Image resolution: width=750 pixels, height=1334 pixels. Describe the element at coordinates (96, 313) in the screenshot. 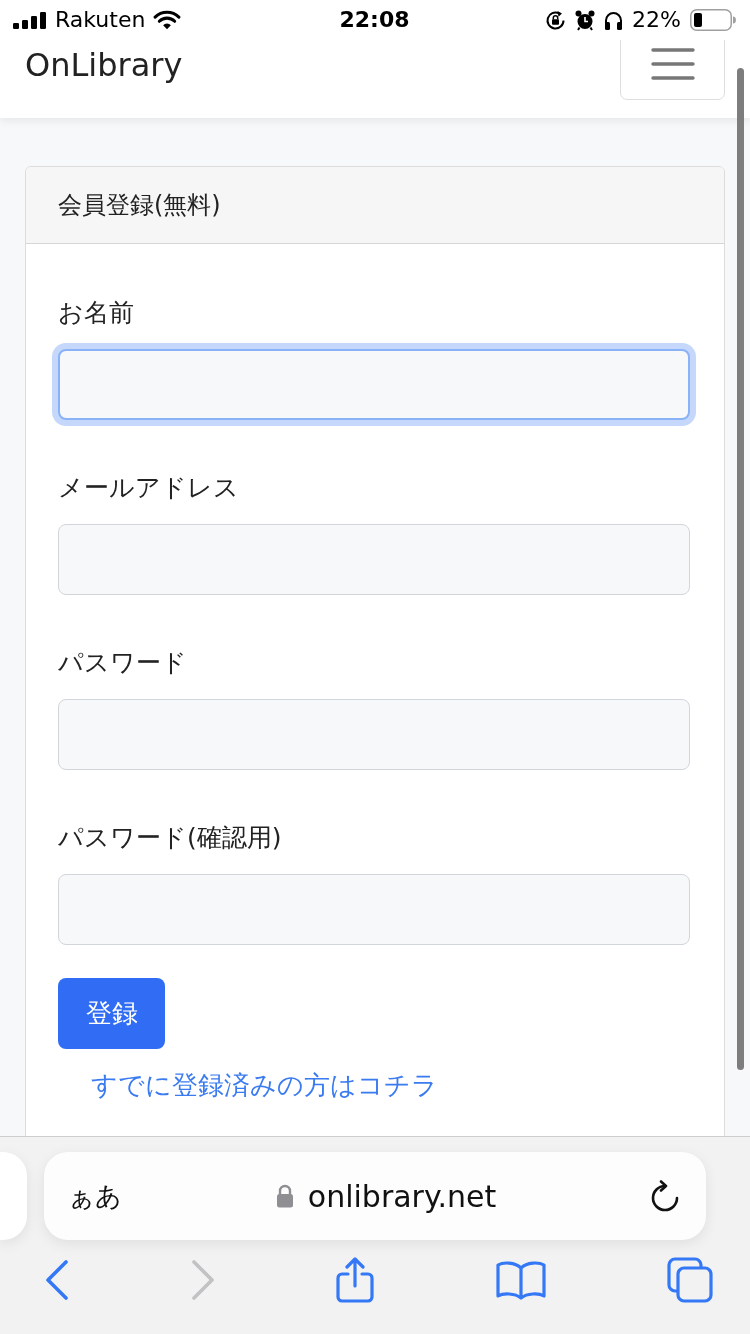

I see `field-label: お名前` at that location.